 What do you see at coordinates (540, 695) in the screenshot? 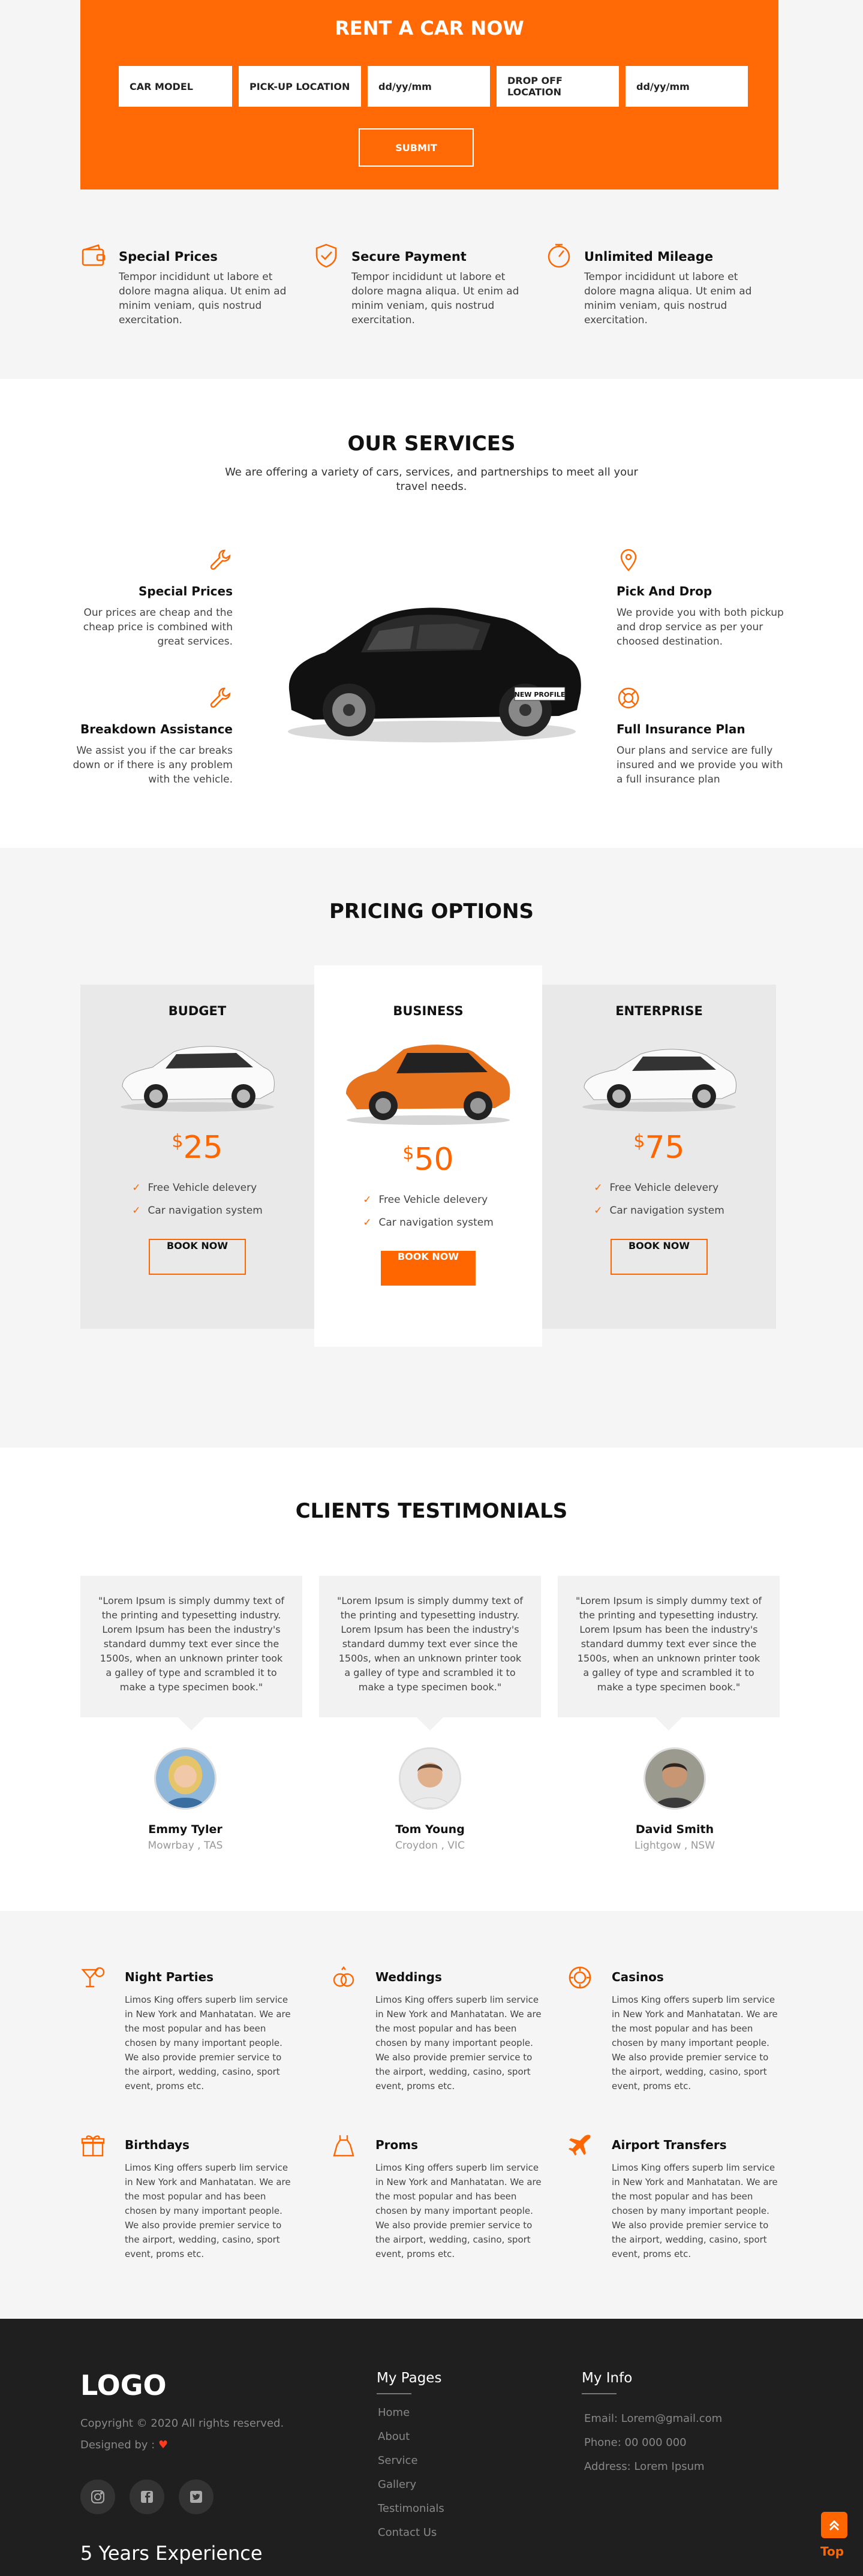
I see `license-plate-text: NEW PROFILE` at bounding box center [540, 695].